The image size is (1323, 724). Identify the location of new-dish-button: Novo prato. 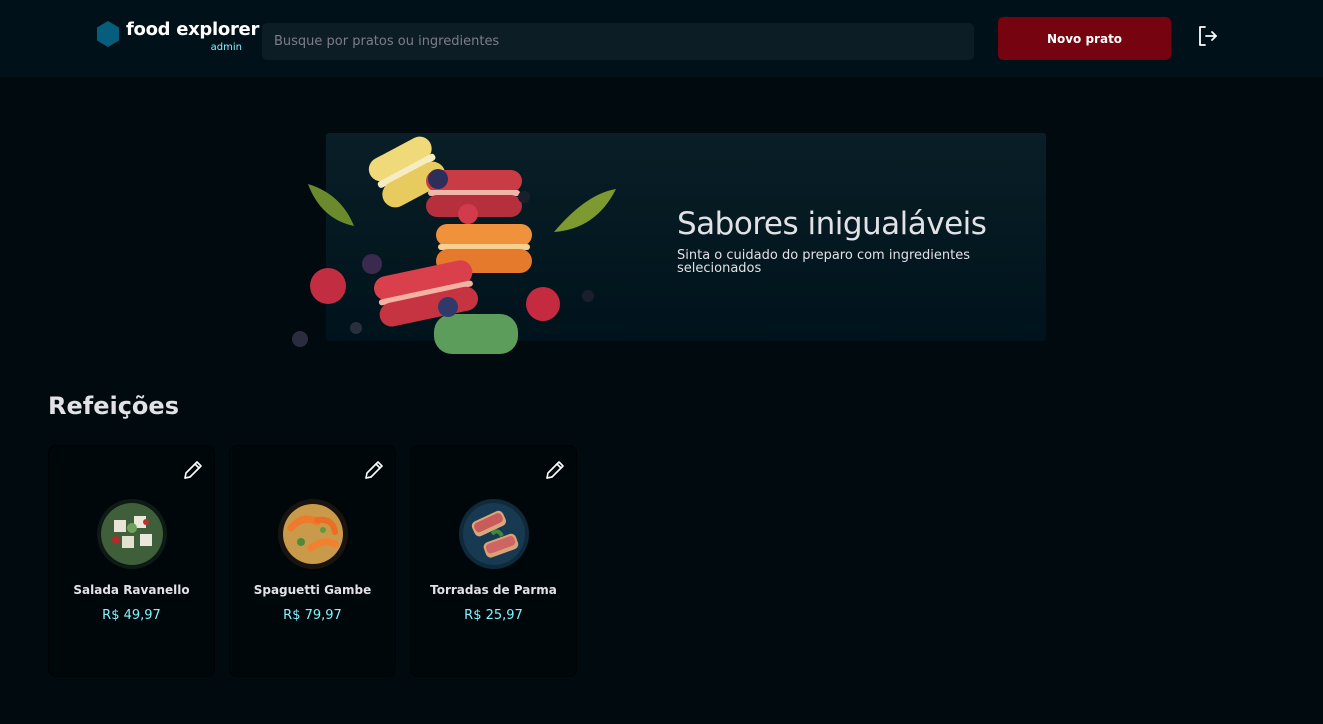
(1084, 38).